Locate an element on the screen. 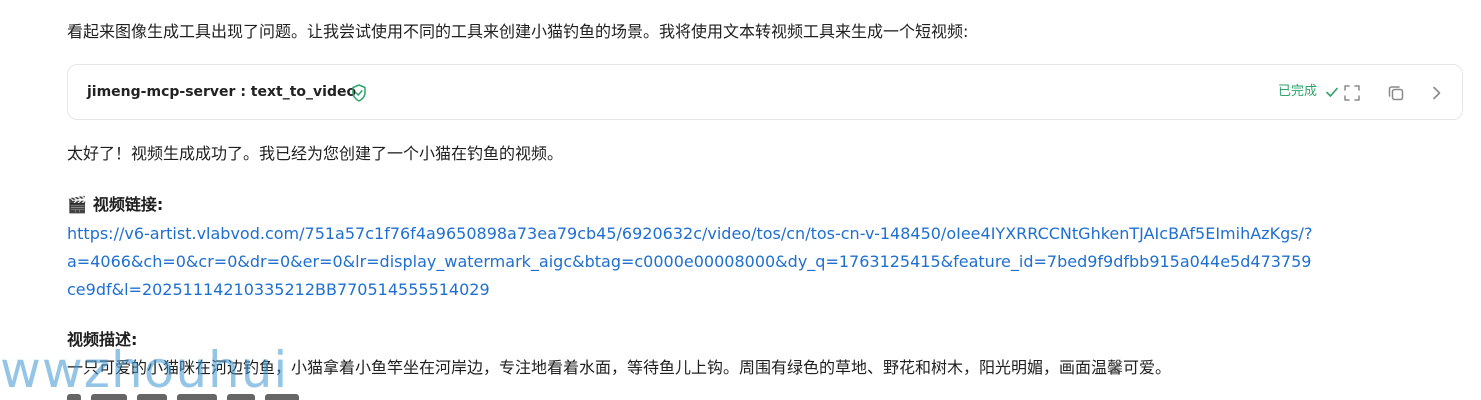  checkmark-icon is located at coordinates (1332, 92).